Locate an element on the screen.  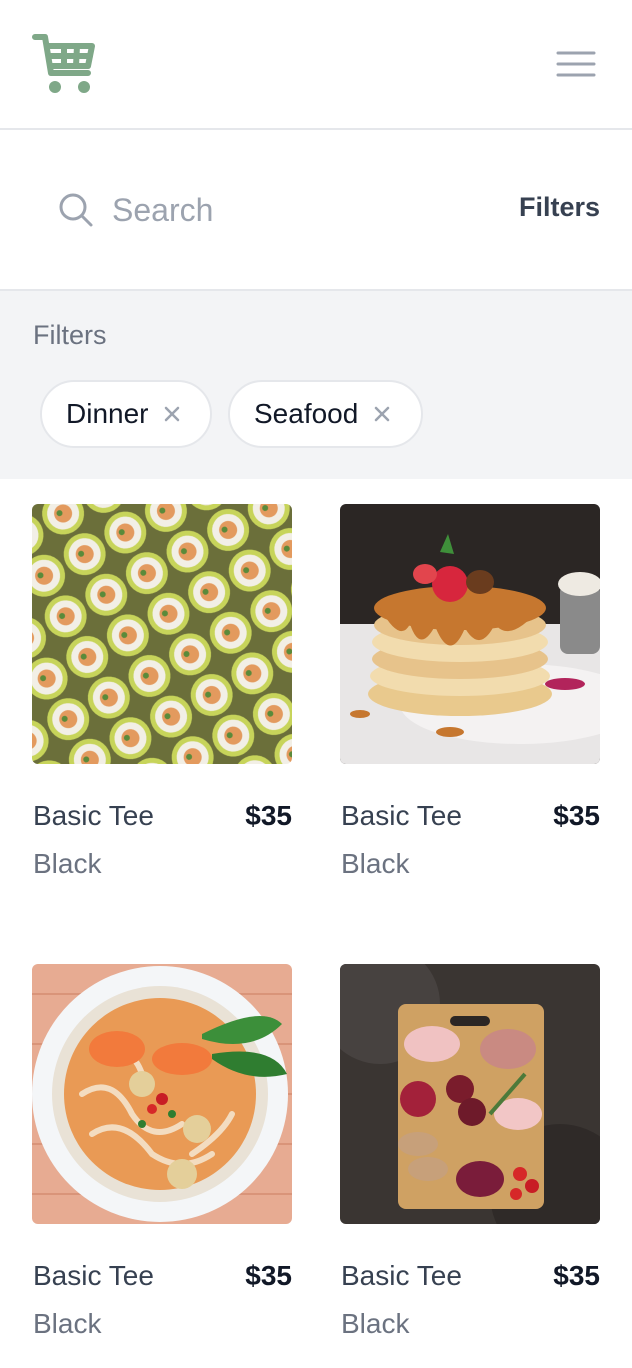
filter-chip-seafood: Seafood is located at coordinates (325, 414).